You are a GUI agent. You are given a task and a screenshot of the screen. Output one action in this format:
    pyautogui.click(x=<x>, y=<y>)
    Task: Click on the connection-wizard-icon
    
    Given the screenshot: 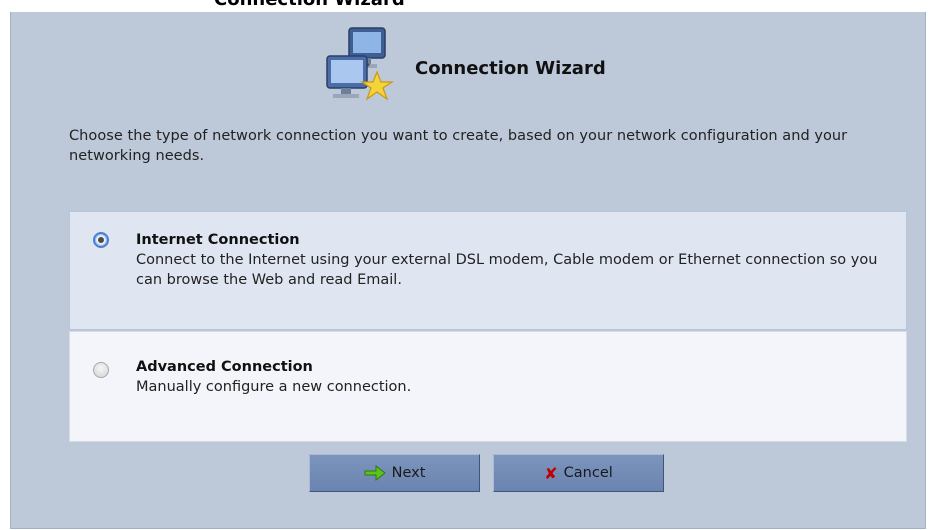 What is the action you would take?
    pyautogui.click(x=360, y=64)
    